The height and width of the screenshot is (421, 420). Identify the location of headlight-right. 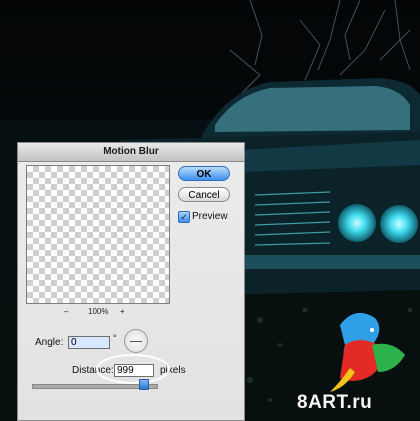
(399, 224).